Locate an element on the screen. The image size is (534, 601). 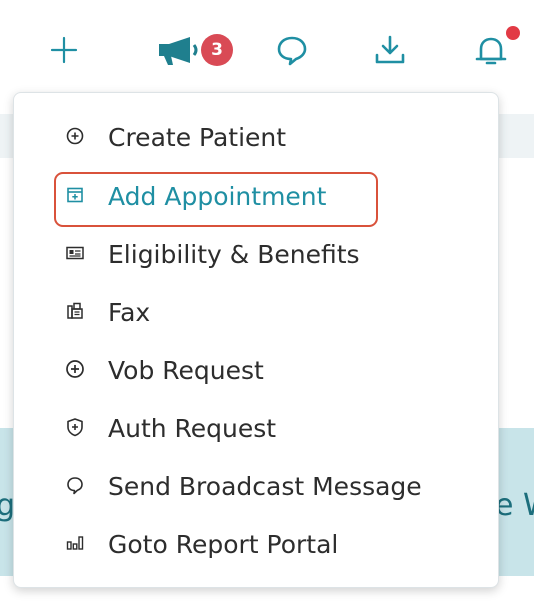
download-button is located at coordinates (390, 50).